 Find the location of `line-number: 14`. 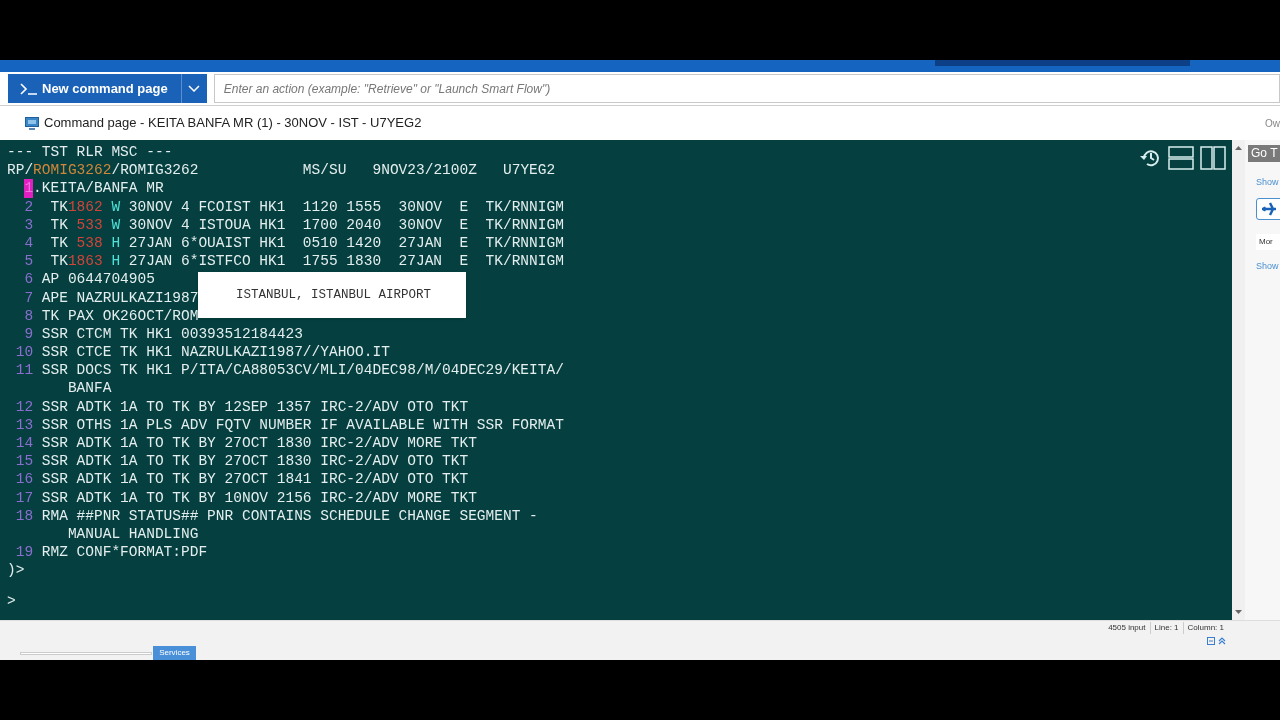

line-number: 14 is located at coordinates (24, 443).